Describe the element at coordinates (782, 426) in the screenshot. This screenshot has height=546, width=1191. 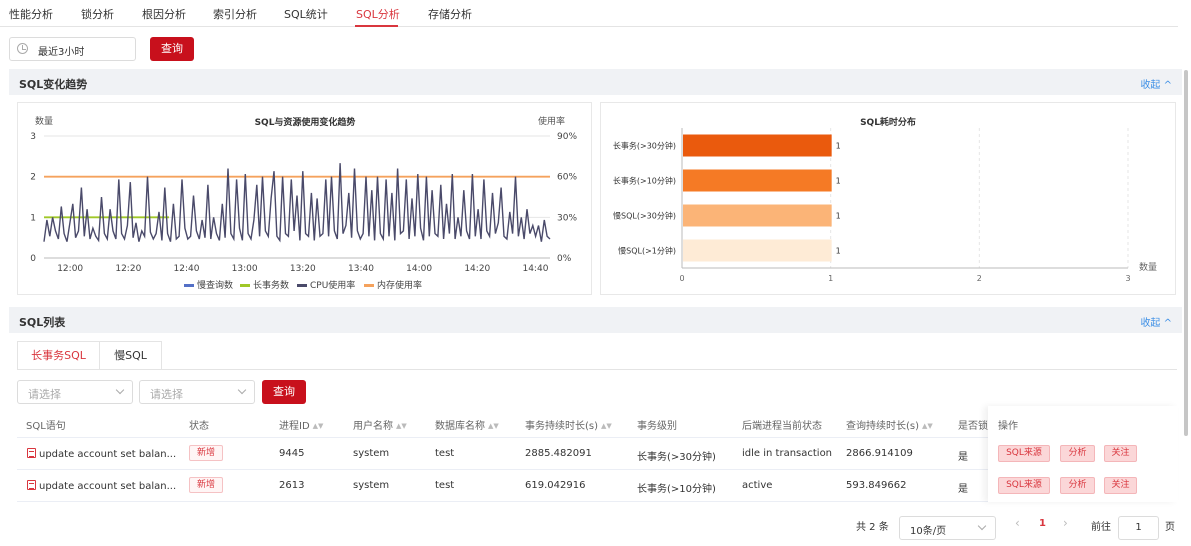
I see `col-backend-state: 后端进程当前状态` at that location.